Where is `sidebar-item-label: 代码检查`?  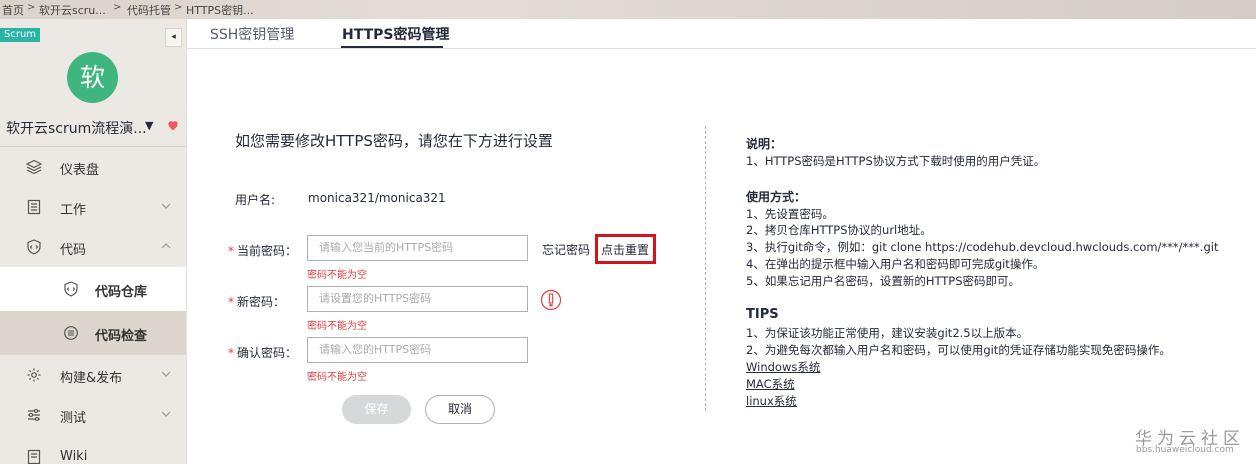
sidebar-item-label: 代码检查 is located at coordinates (121, 336).